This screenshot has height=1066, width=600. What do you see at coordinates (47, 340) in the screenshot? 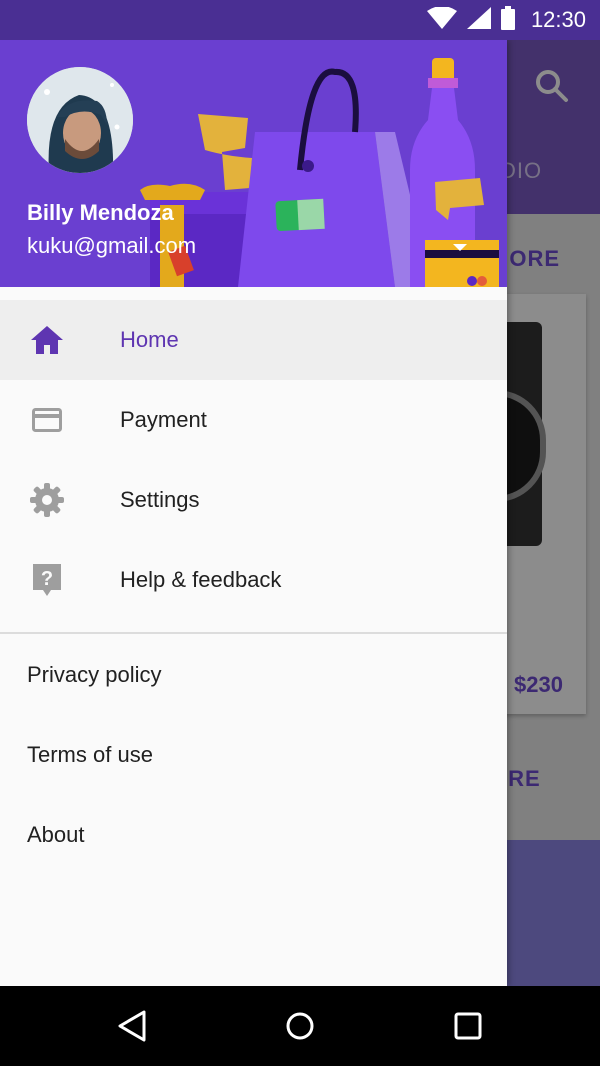
I see `home-icon` at bounding box center [47, 340].